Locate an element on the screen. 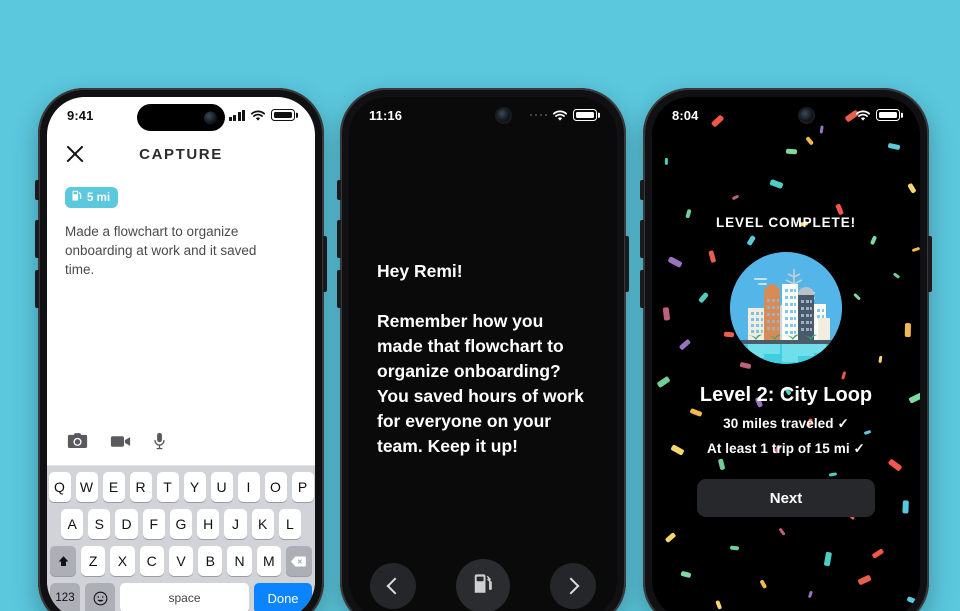  cellular-dots-icon is located at coordinates (538, 115).